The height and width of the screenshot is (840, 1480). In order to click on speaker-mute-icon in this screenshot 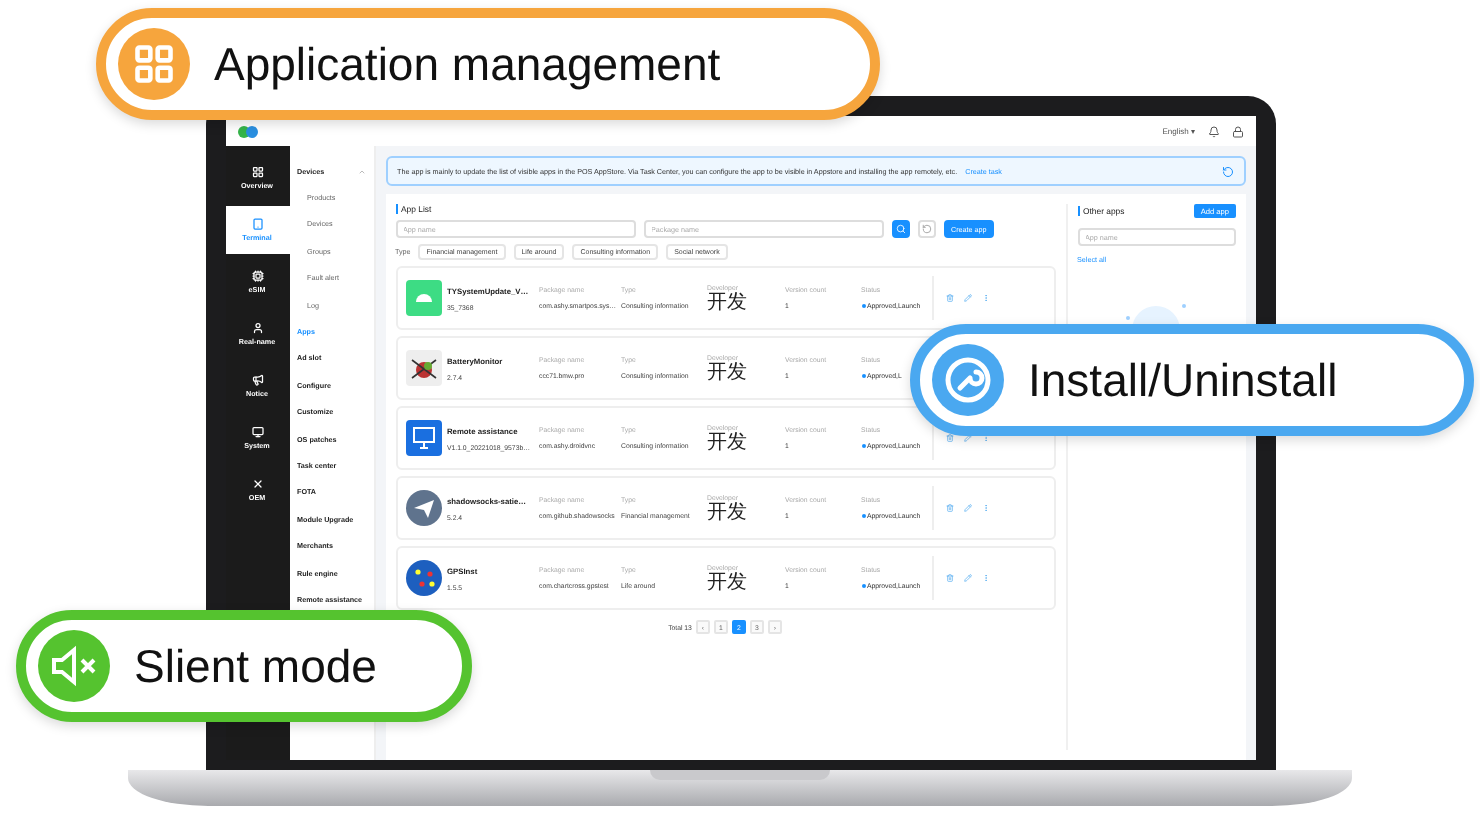, I will do `click(74, 666)`.